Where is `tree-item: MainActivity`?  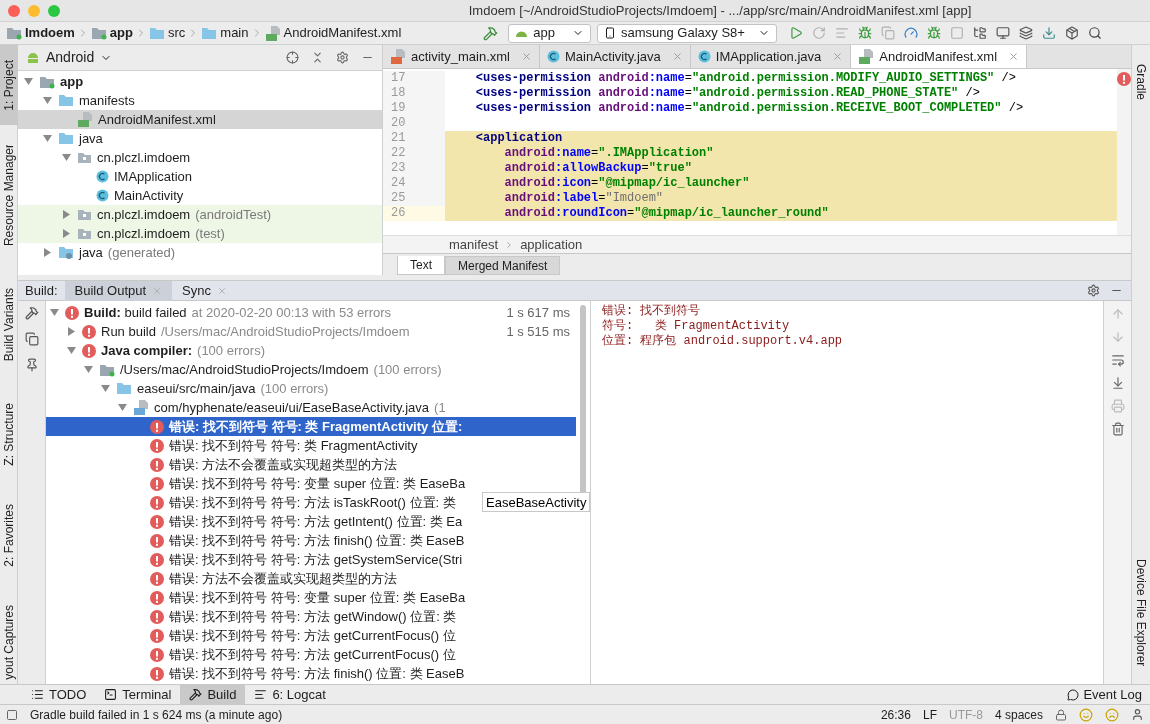
tree-item: MainActivity is located at coordinates (200, 195).